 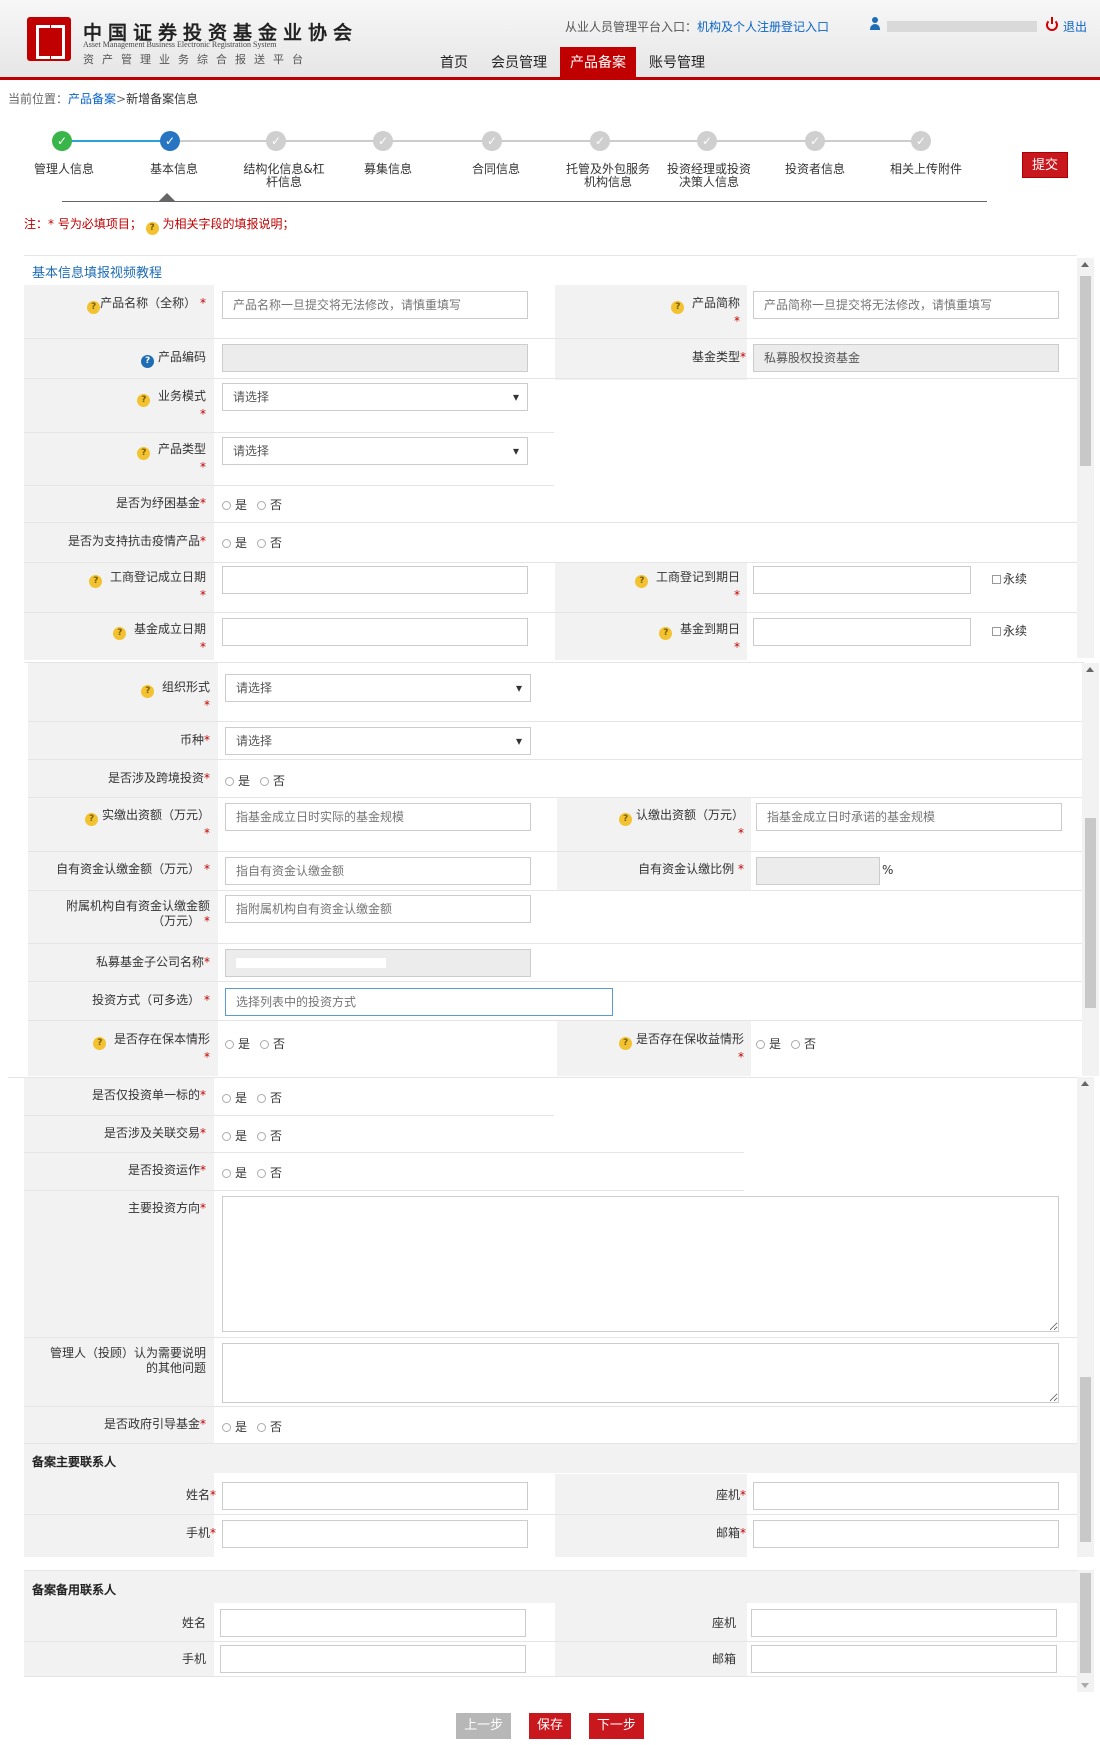 I want to click on power-icon, so click(x=1052, y=24).